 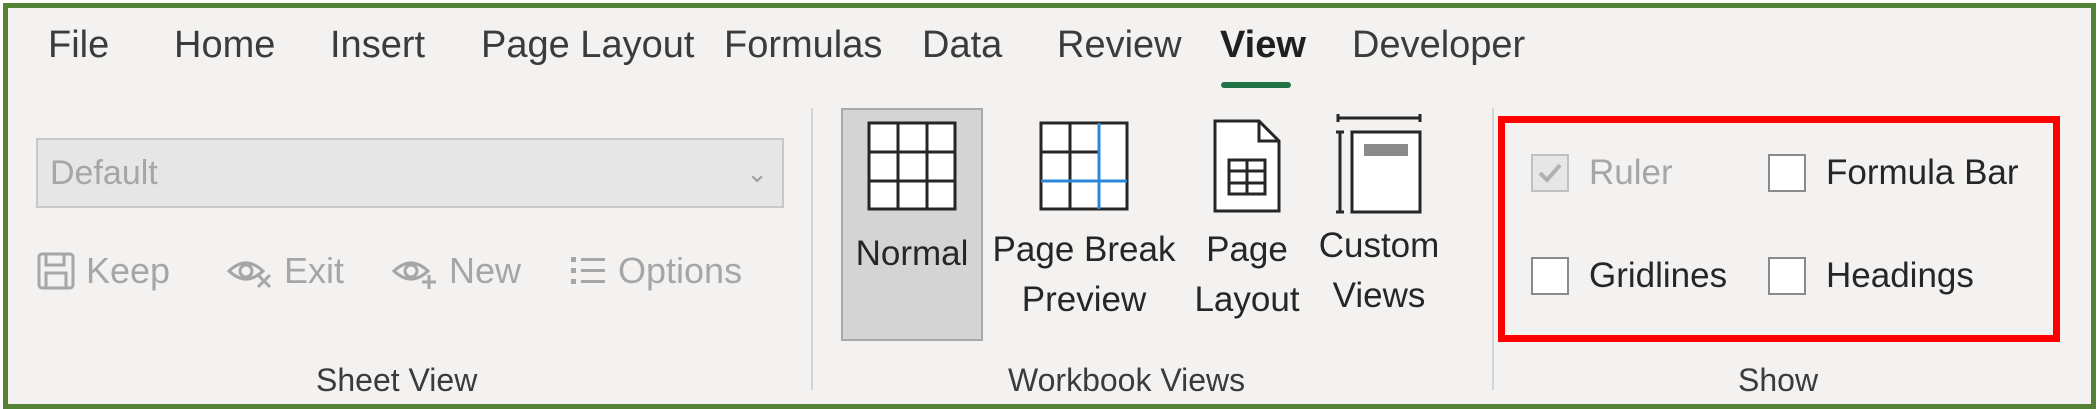 What do you see at coordinates (803, 45) in the screenshot?
I see `tab-formulas: Formulas` at bounding box center [803, 45].